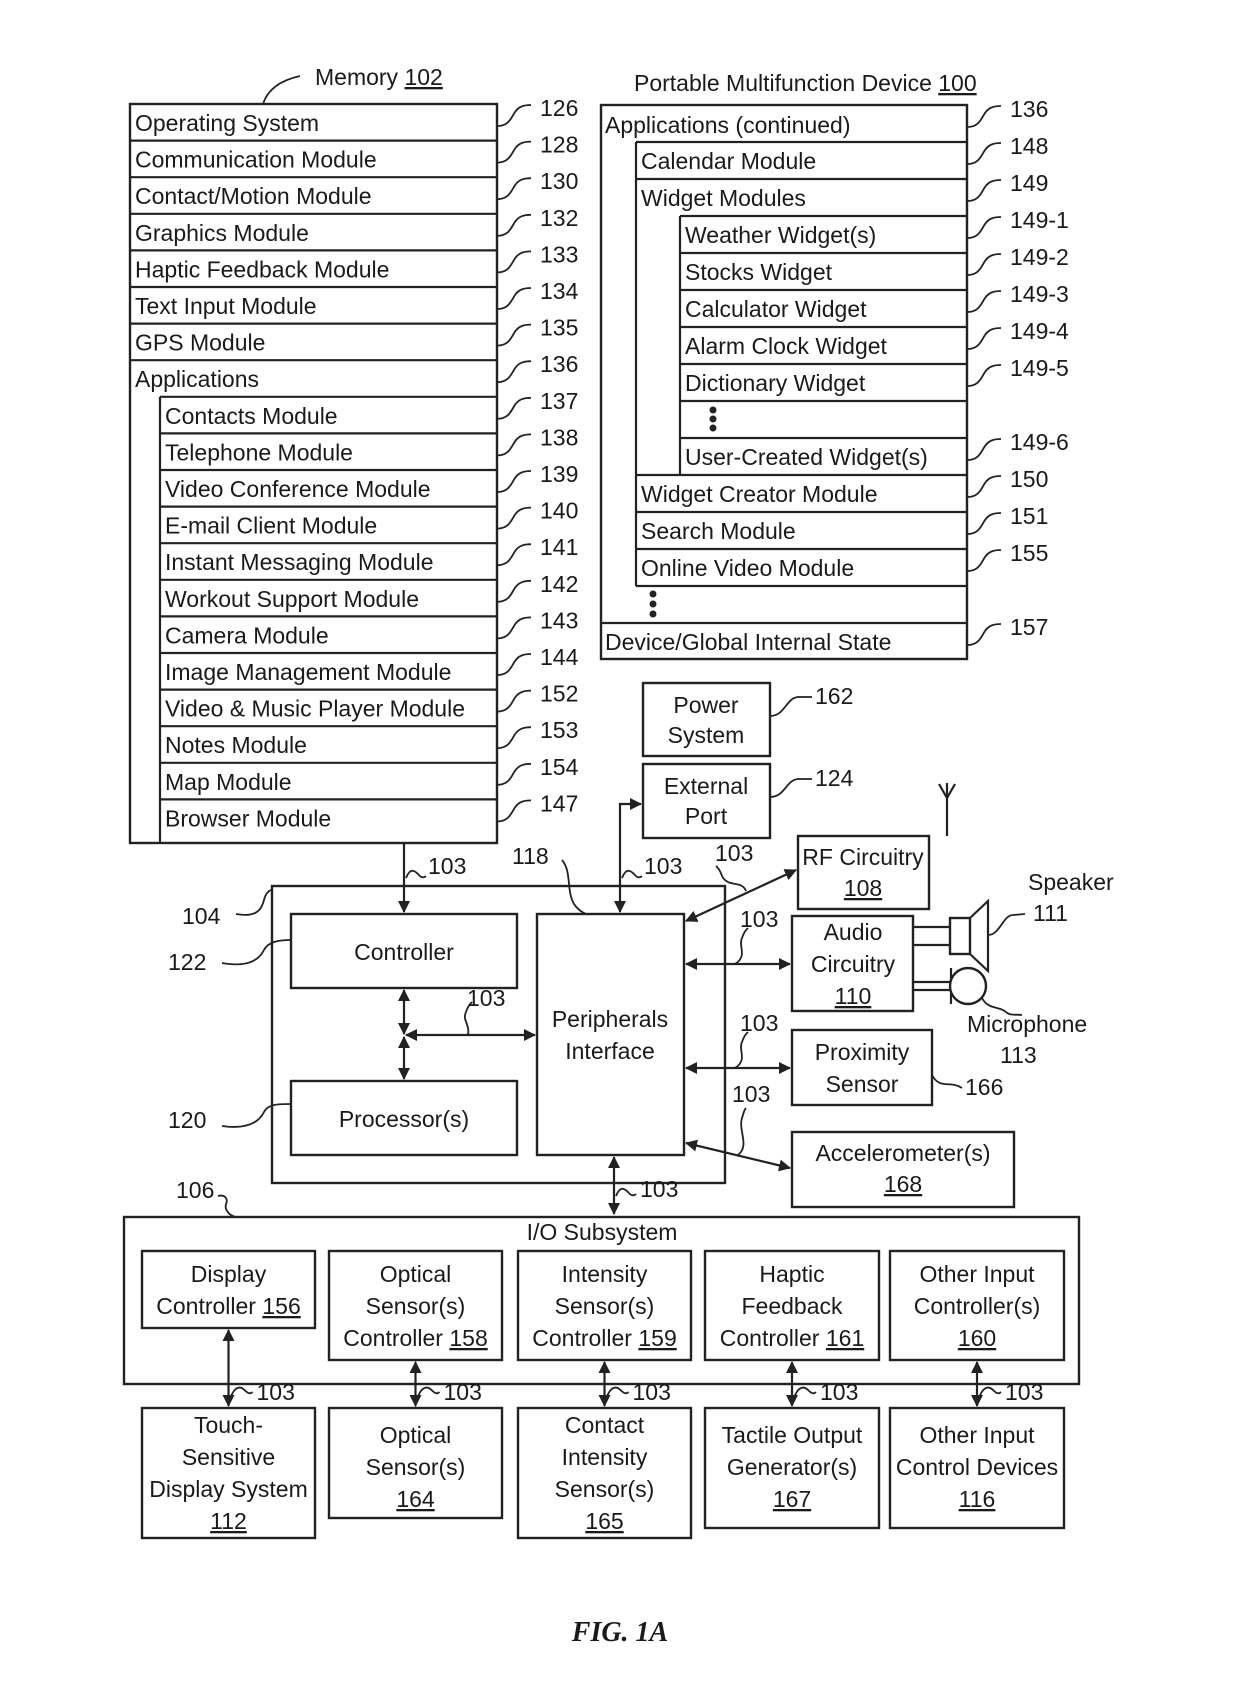 This screenshot has width=1240, height=1686. Describe the element at coordinates (706, 816) in the screenshot. I see `external-port-label-2: Port` at that location.